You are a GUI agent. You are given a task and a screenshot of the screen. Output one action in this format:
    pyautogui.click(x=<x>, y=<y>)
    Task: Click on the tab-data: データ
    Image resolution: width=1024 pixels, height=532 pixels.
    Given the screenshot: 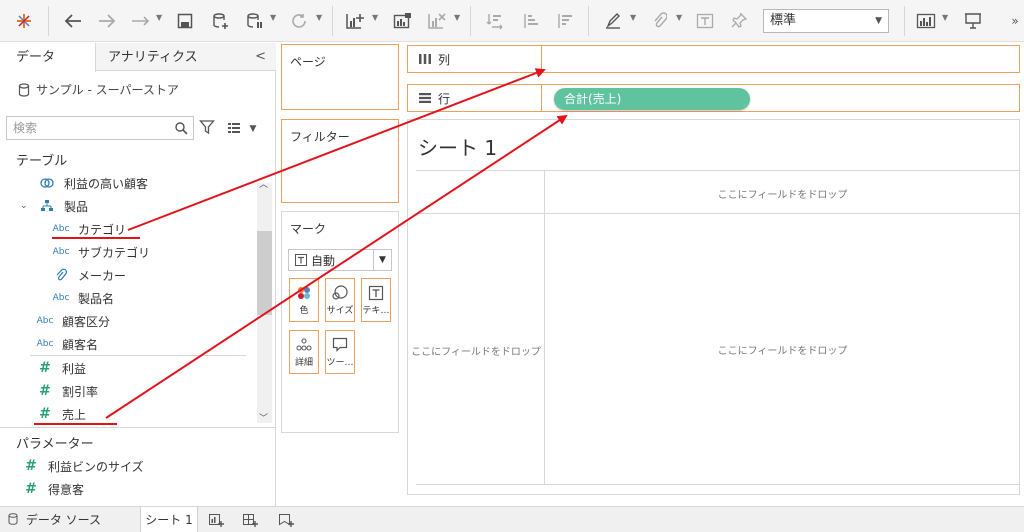 What is the action you would take?
    pyautogui.click(x=48, y=57)
    